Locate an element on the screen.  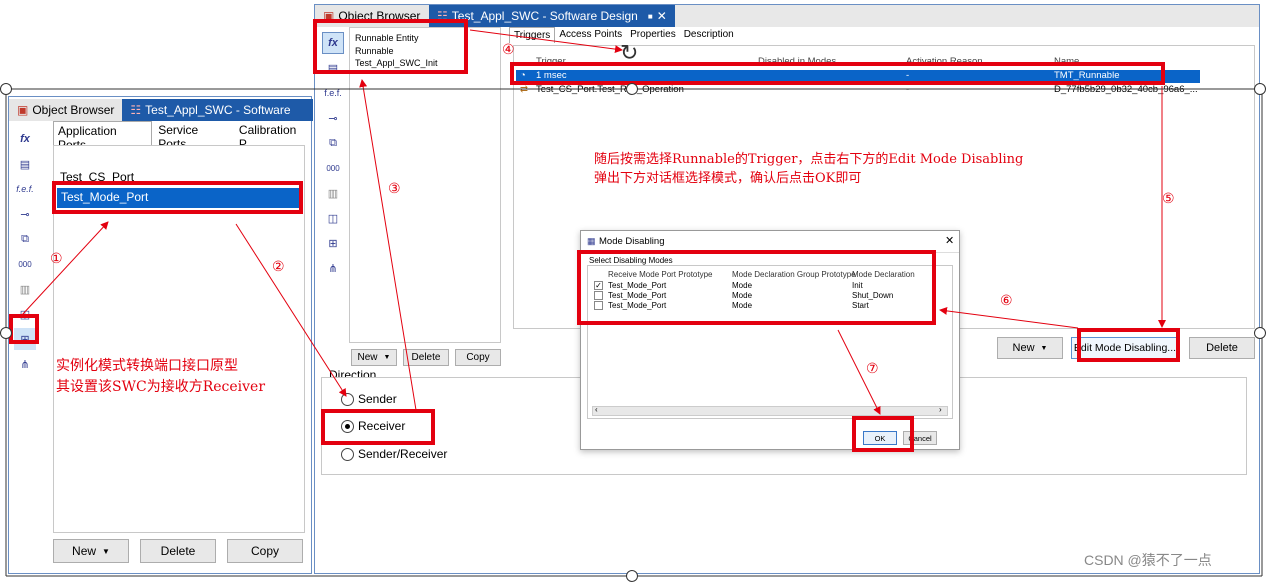
rotate-handle-icon: ↻ is located at coordinates (629, 53).